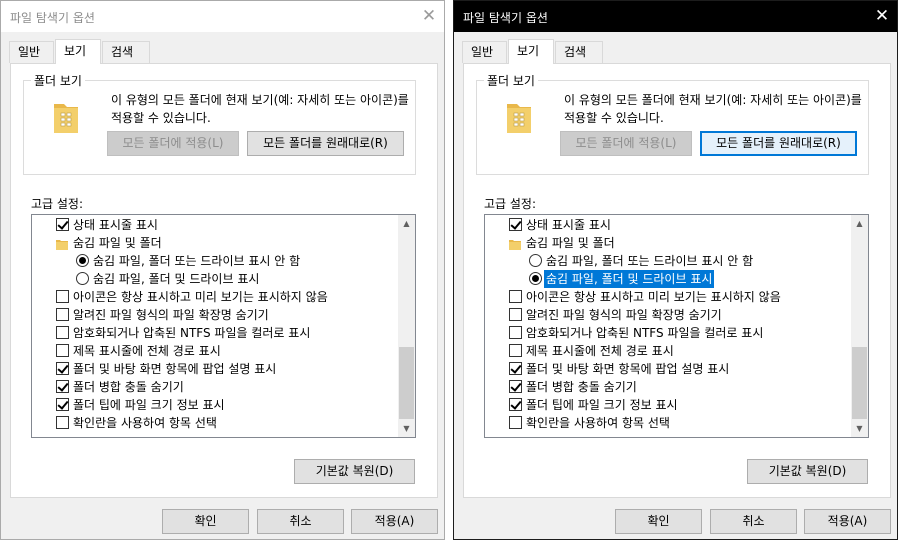 Image resolution: width=898 pixels, height=540 pixels. What do you see at coordinates (115, 225) in the screenshot?
I see `setting-label: 상태 표시줄 표시` at bounding box center [115, 225].